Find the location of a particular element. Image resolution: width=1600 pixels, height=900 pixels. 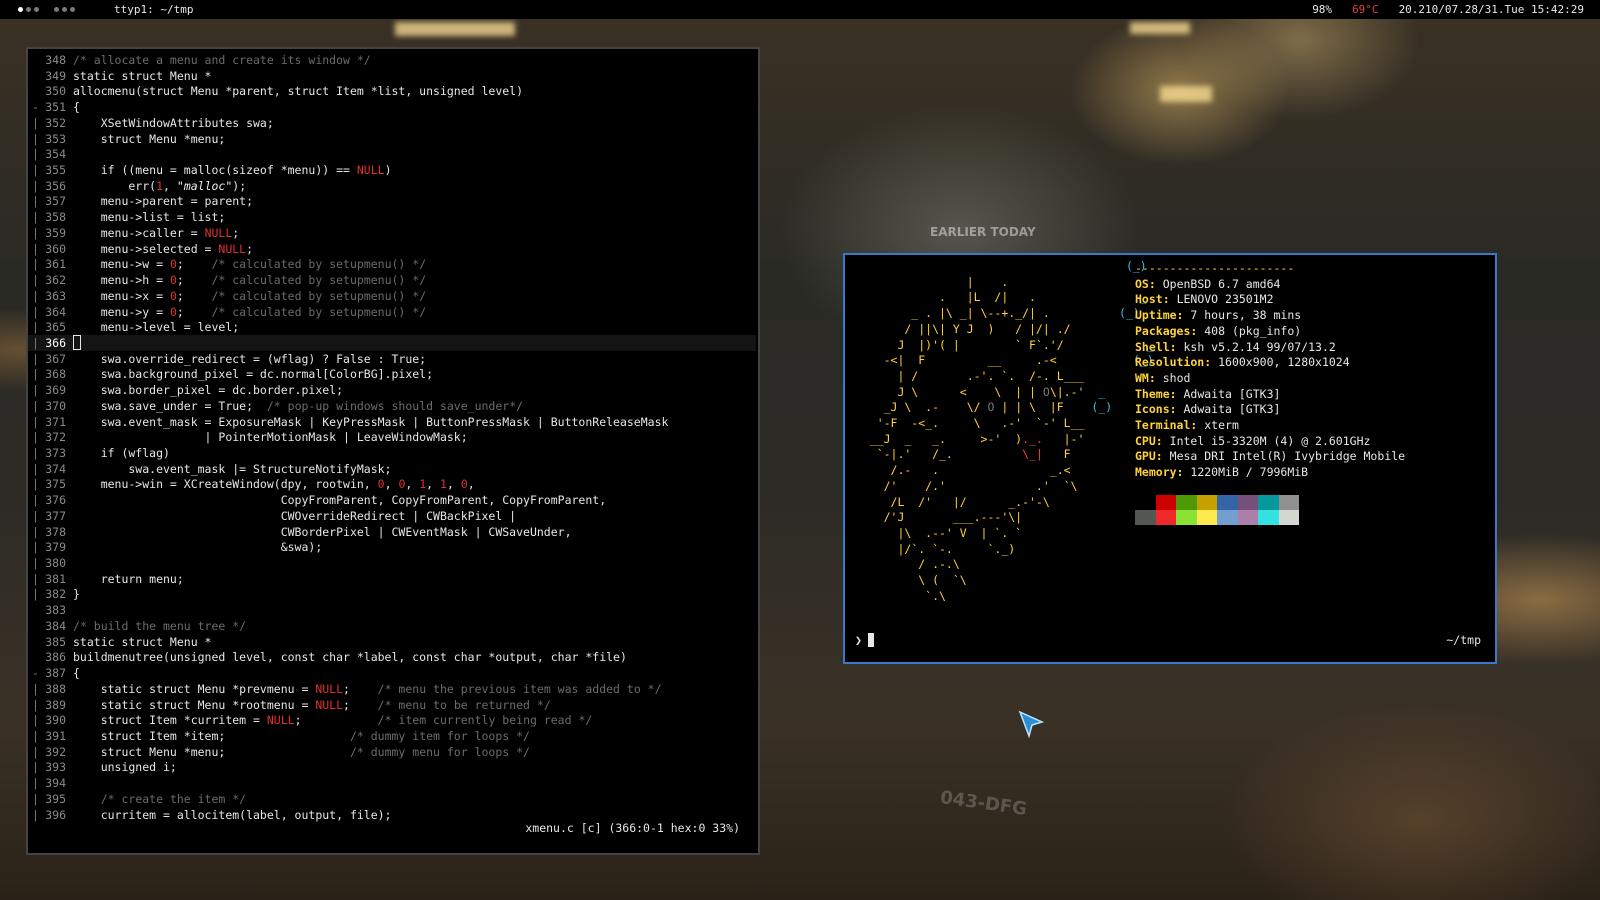

block-cursor is located at coordinates (77, 342).